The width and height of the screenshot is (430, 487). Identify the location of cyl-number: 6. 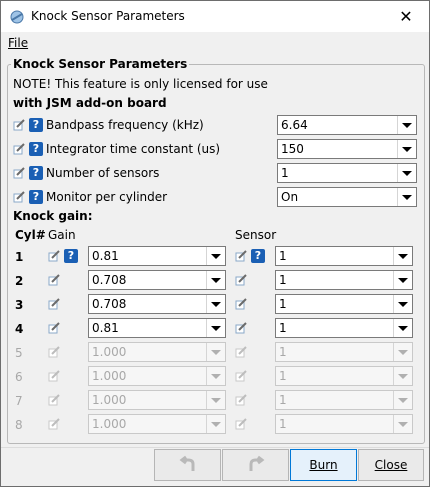
(19, 377).